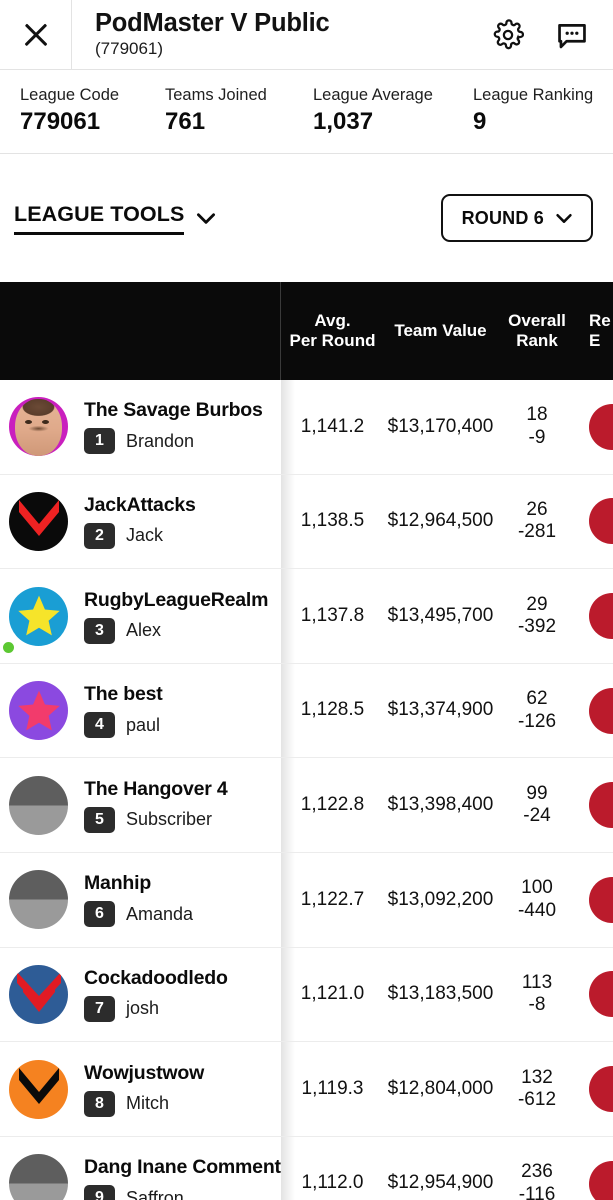  Describe the element at coordinates (38, 1086) in the screenshot. I see `chevron-emblem-icon` at that location.